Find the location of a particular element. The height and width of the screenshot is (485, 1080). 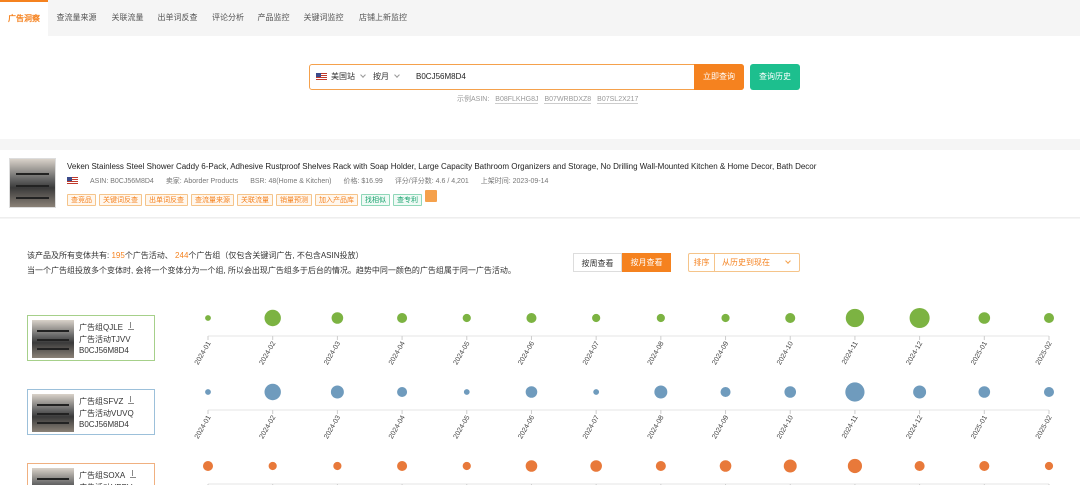

tab-7: 店铺上新监控 is located at coordinates (383, 18).